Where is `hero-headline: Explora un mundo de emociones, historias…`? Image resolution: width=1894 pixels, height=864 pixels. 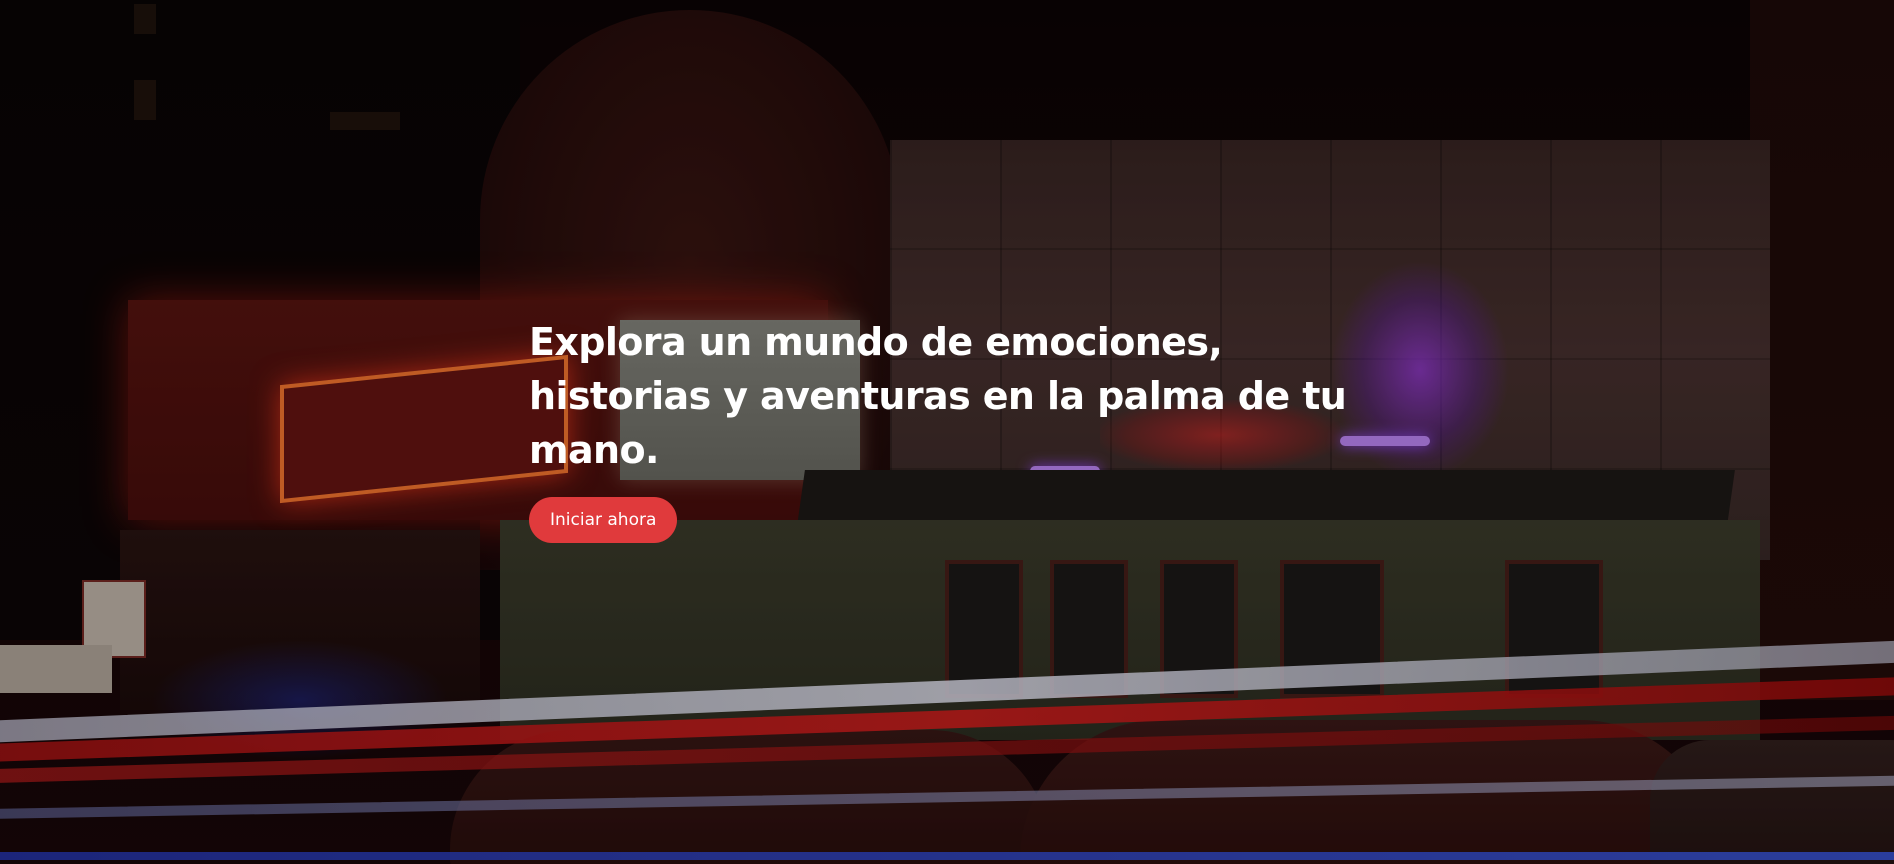 hero-headline: Explora un mundo de emociones, historias… is located at coordinates (938, 396).